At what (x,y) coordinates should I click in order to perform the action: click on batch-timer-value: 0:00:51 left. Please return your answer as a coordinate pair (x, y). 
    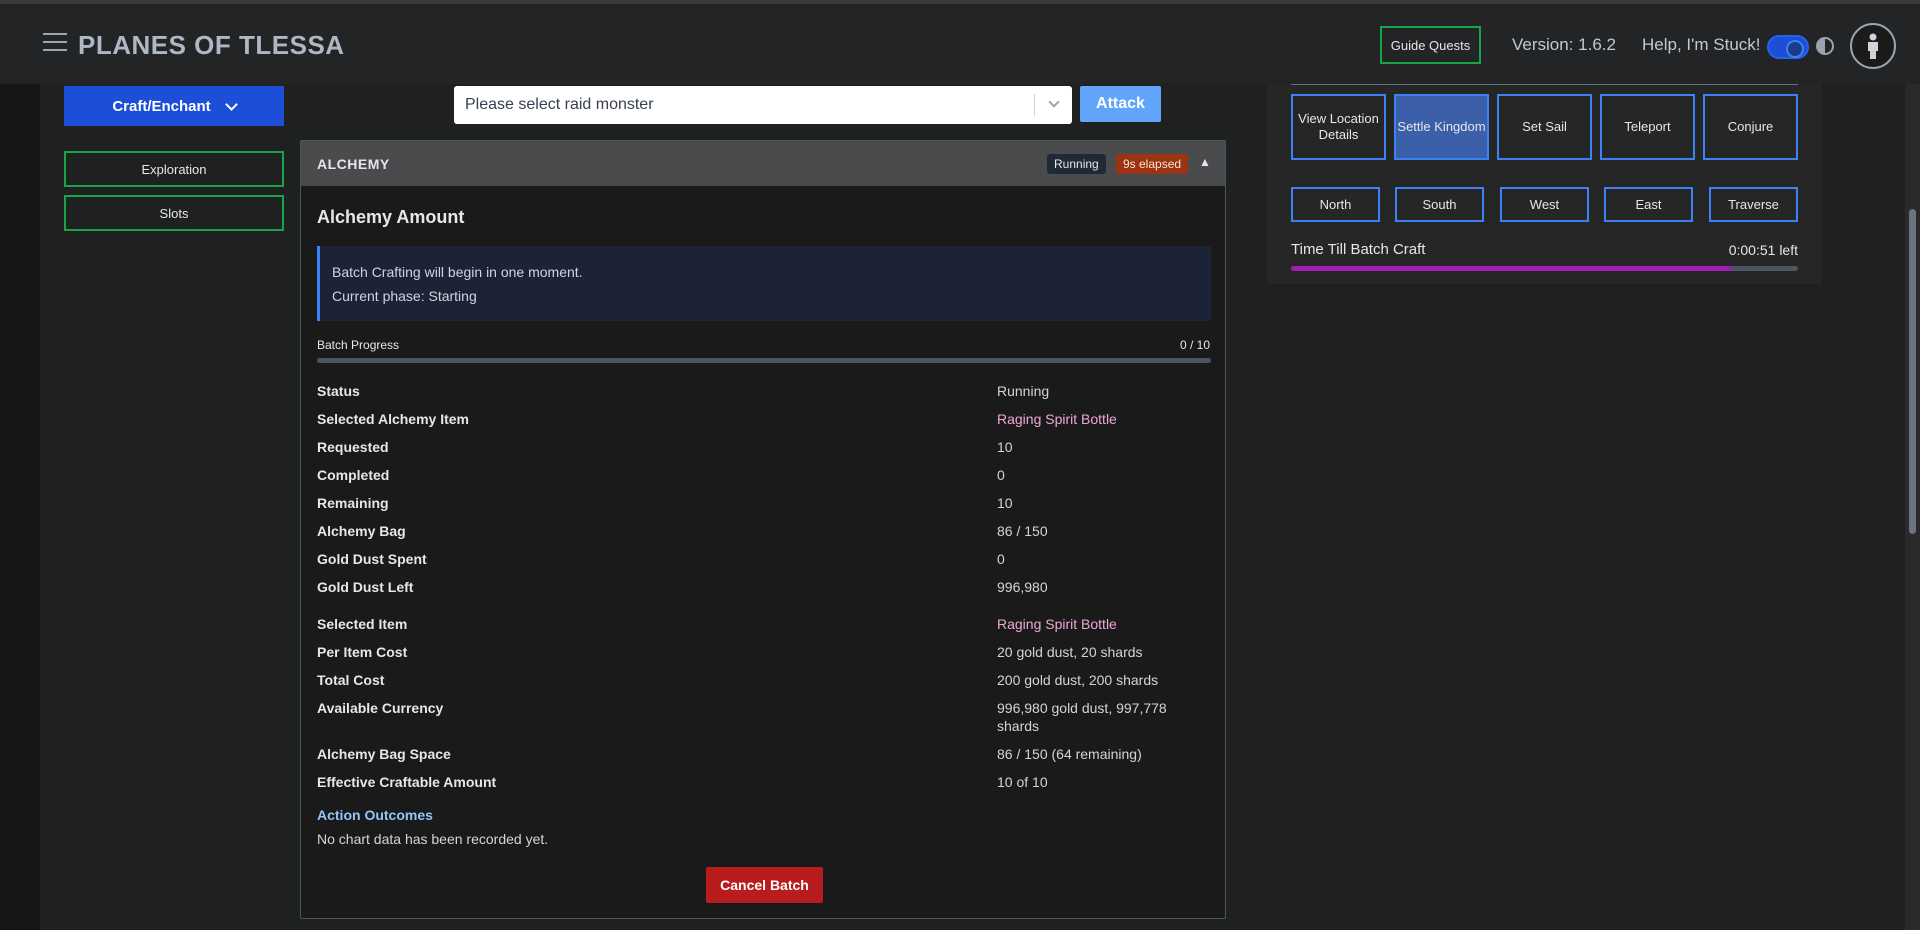
    Looking at the image, I should click on (1763, 250).